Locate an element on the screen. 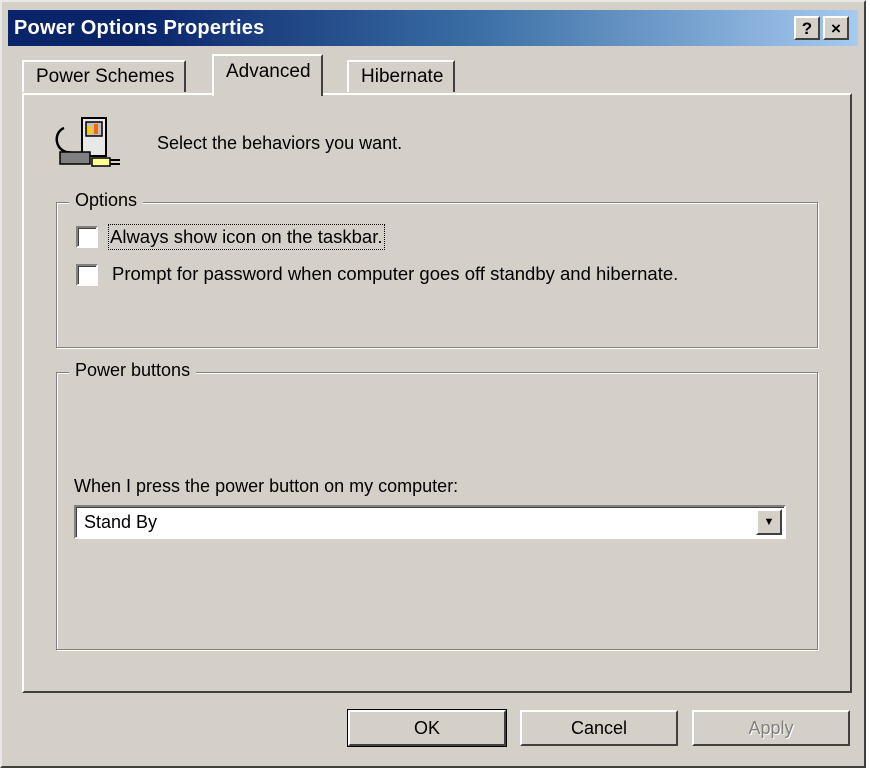 The image size is (870, 768). prompt-password-checkbox is located at coordinates (87, 275).